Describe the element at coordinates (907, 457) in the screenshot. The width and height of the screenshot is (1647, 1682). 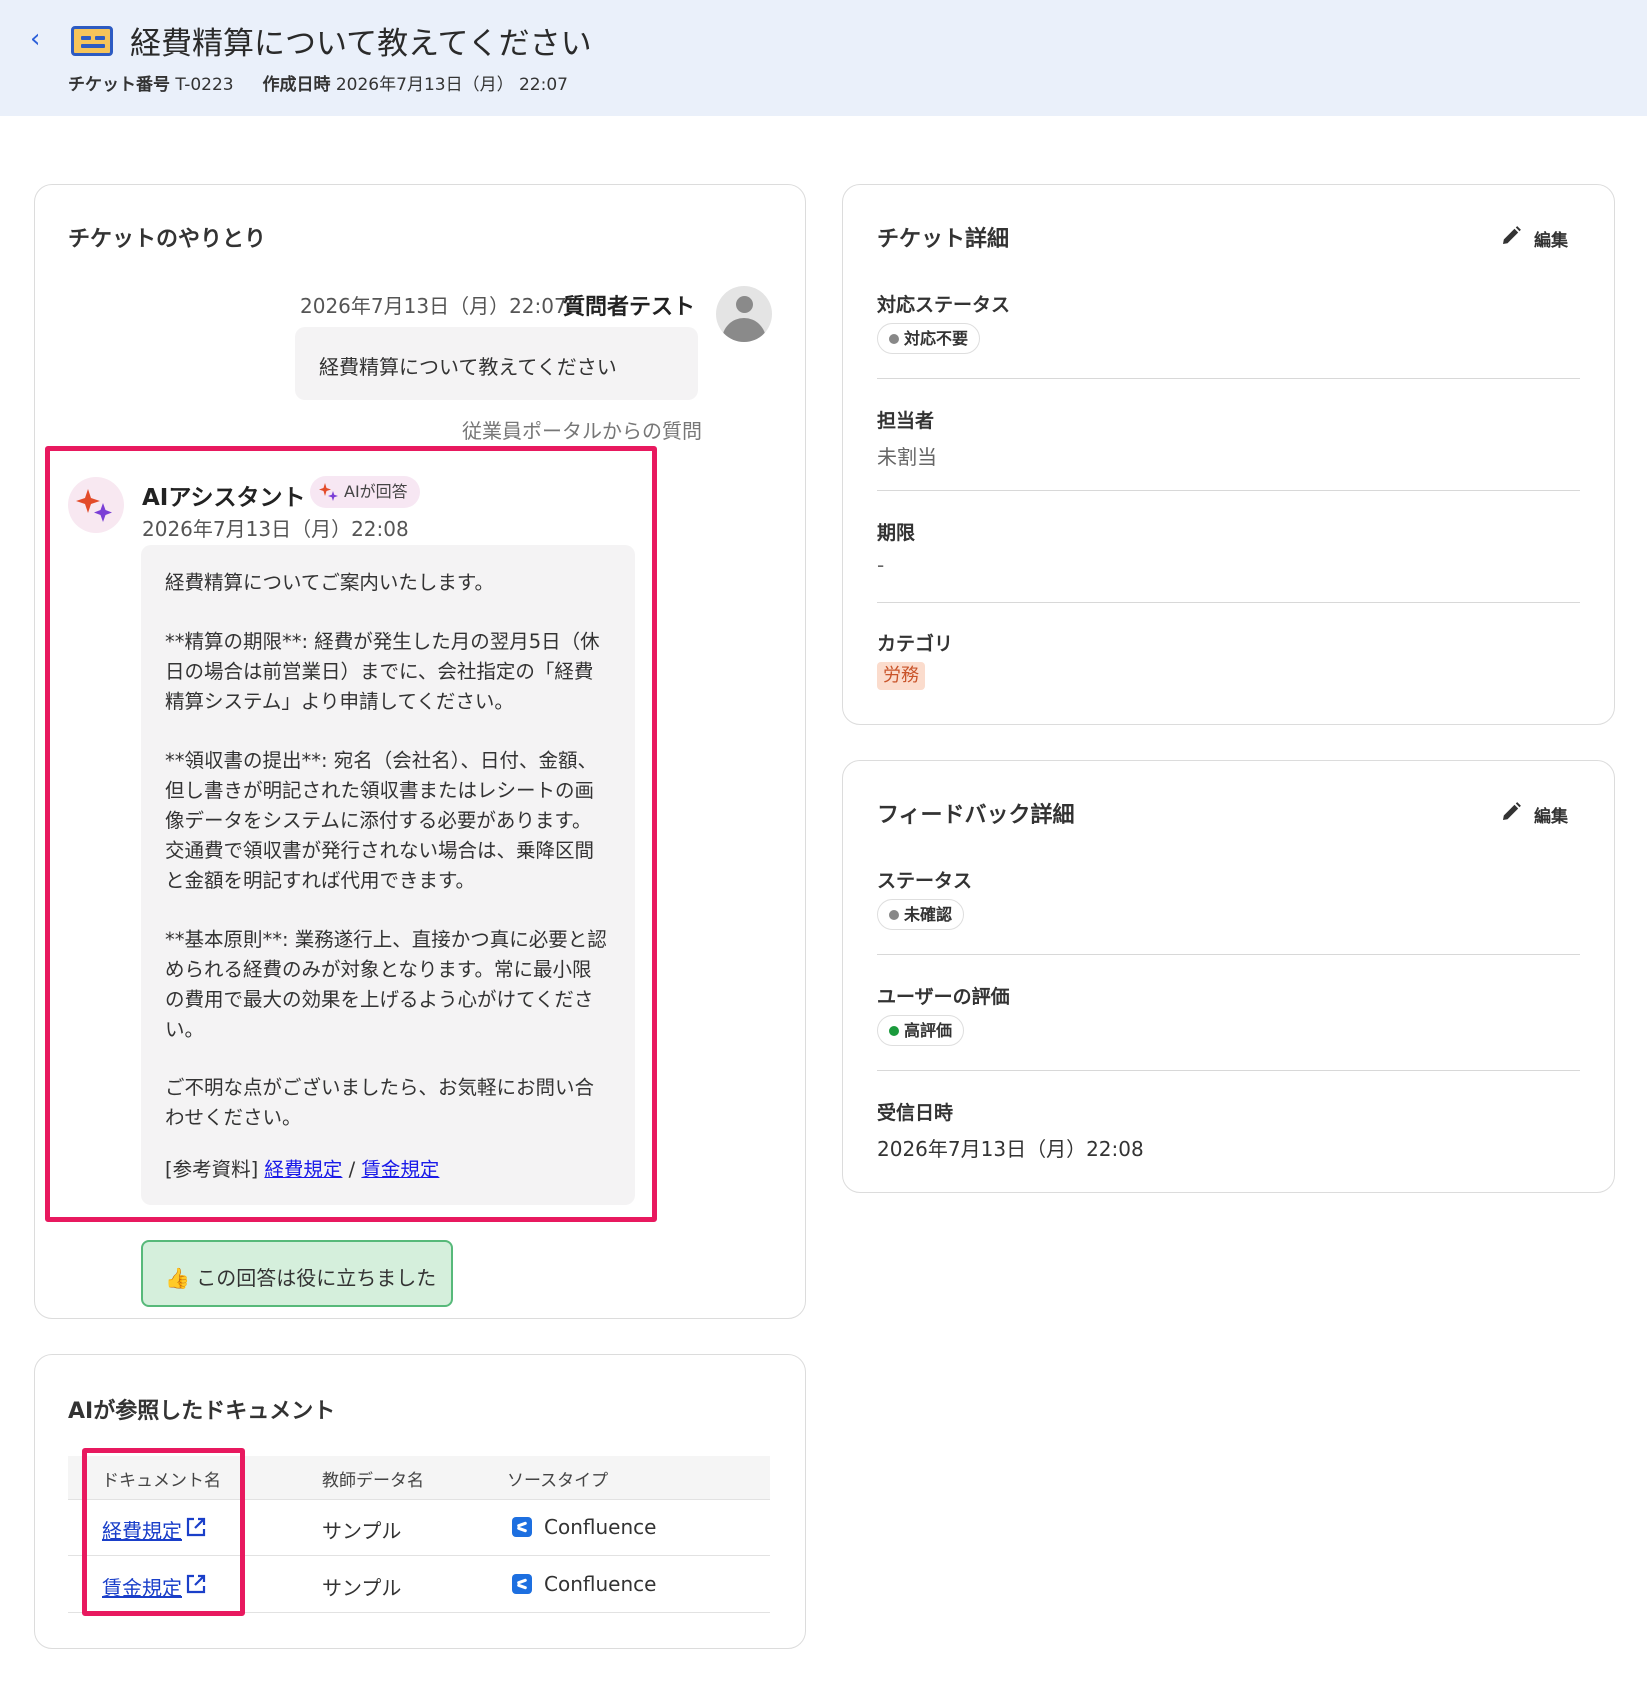
I see `assignee-value: 未割当` at that location.